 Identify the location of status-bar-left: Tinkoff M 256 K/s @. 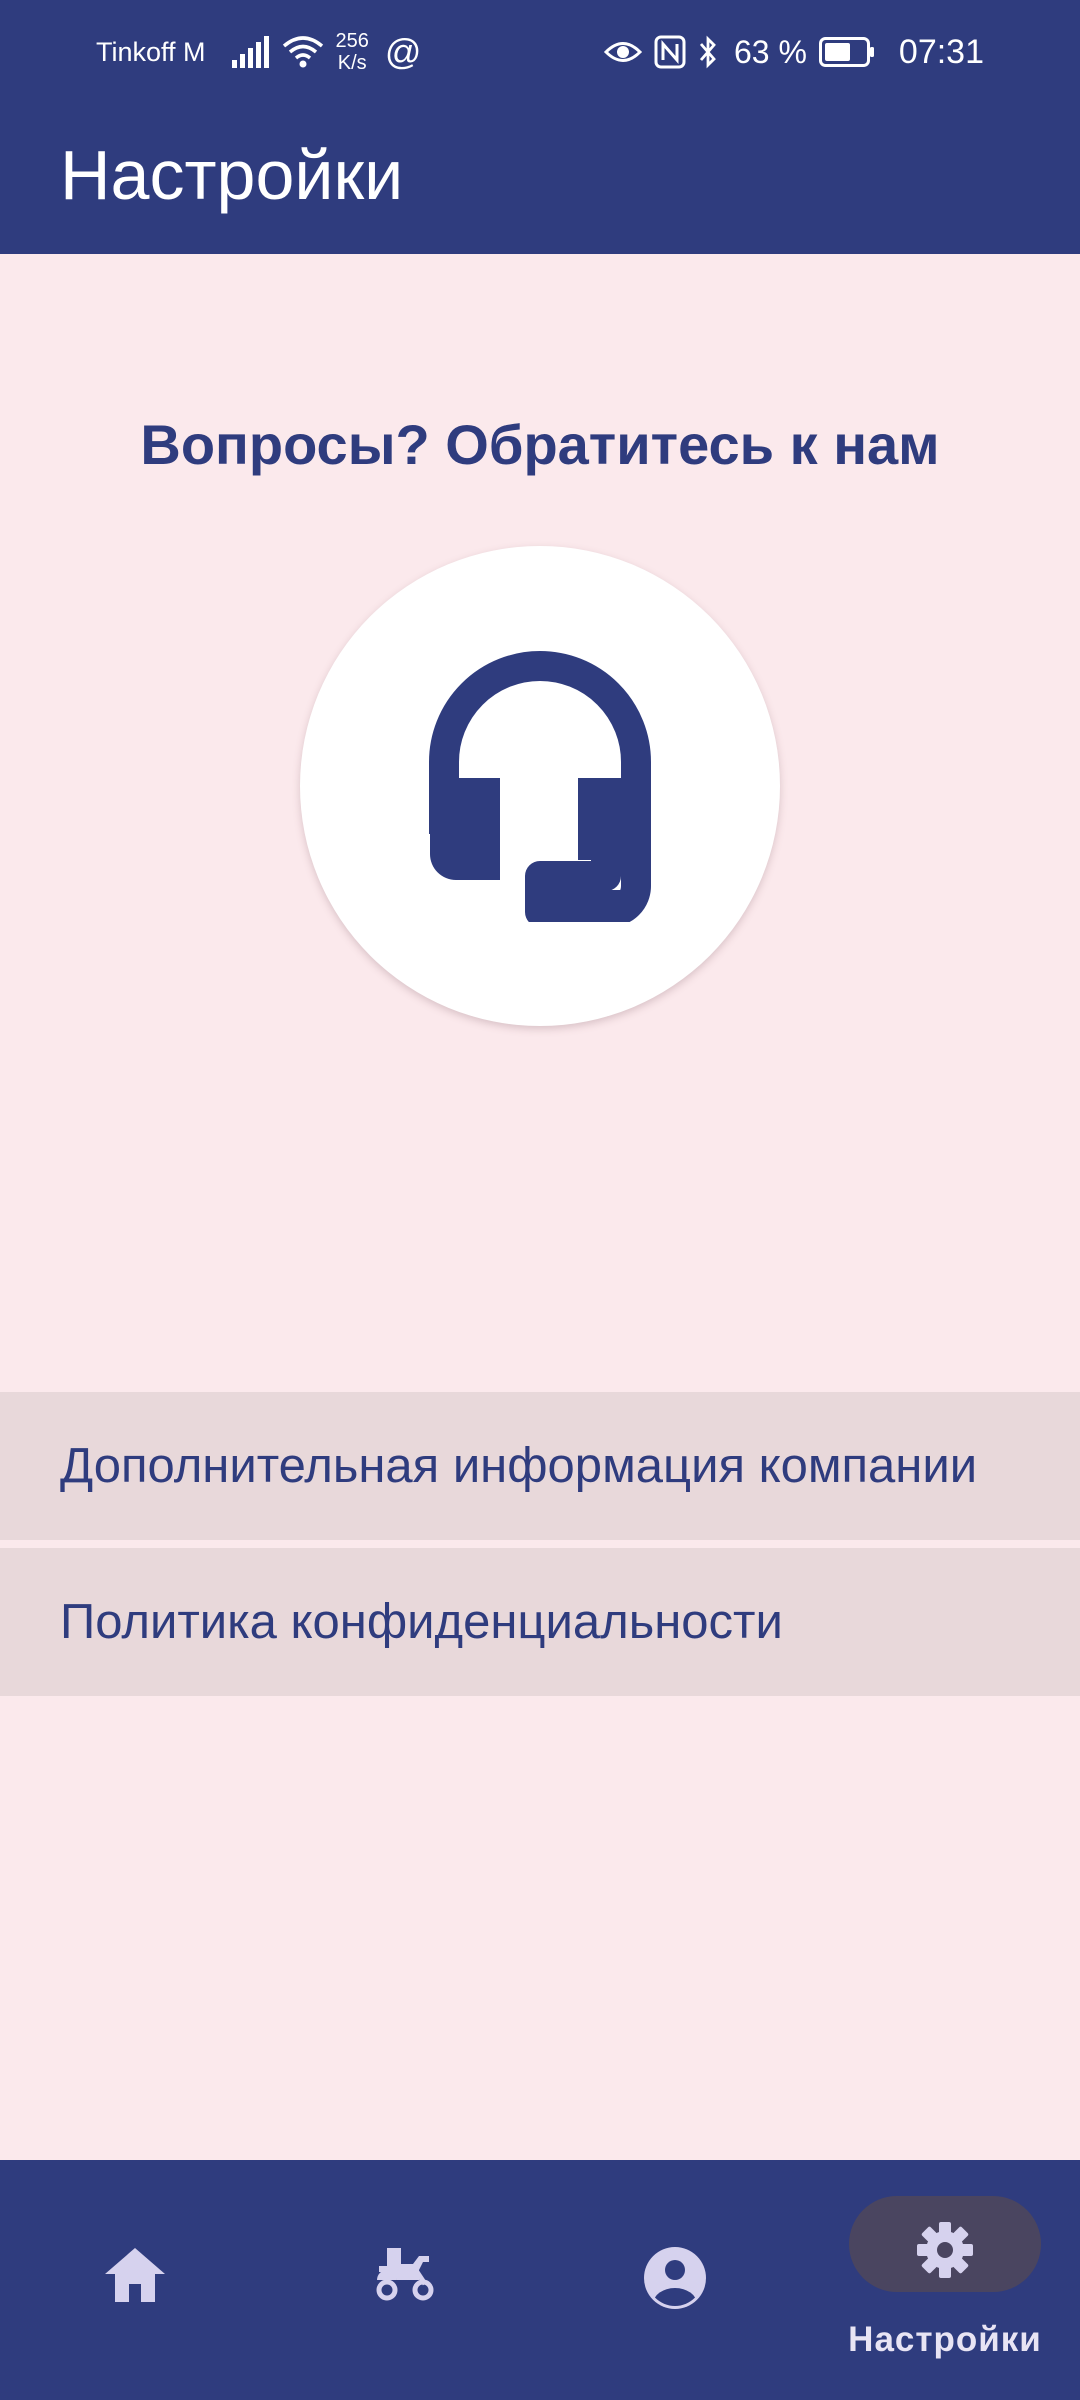
(264, 52).